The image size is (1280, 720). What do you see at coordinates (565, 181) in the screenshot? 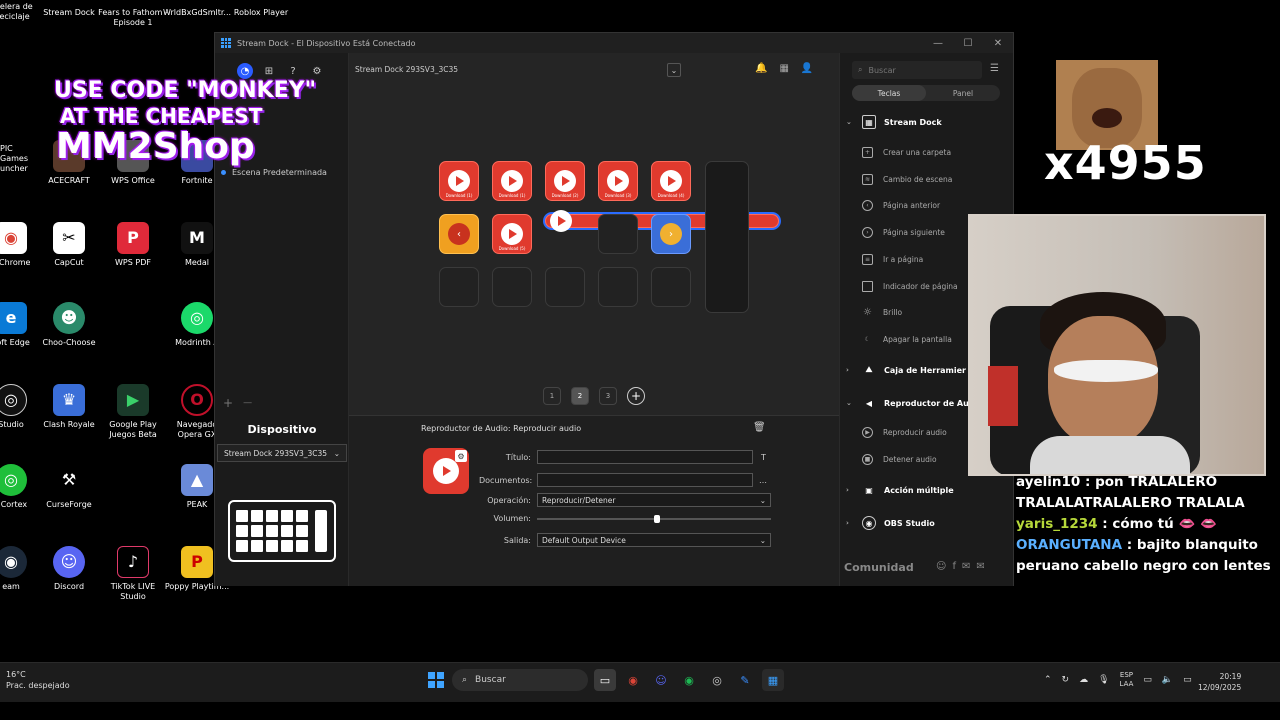
I see `key-3: Download (2)` at bounding box center [565, 181].